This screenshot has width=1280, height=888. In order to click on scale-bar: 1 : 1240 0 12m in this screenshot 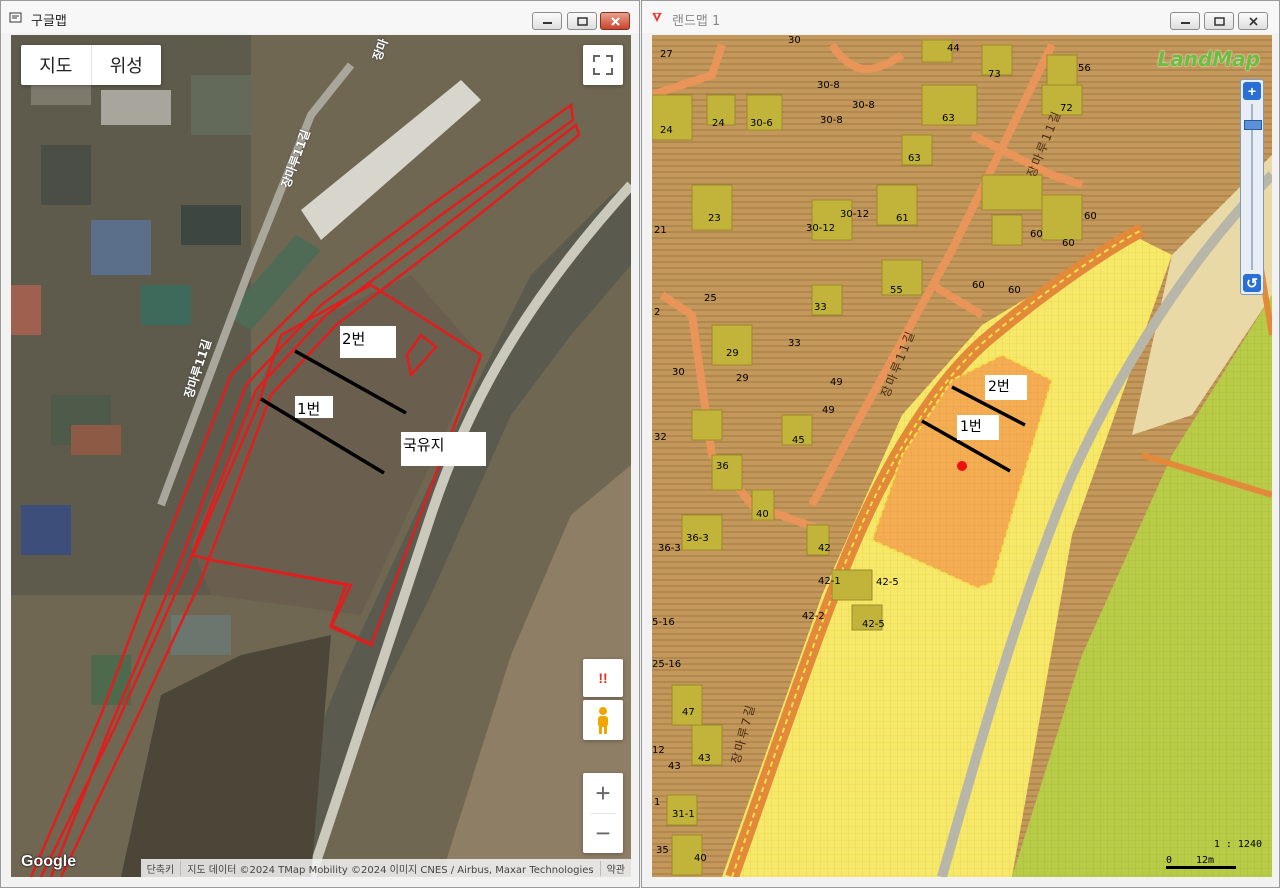, I will do `click(1216, 855)`.